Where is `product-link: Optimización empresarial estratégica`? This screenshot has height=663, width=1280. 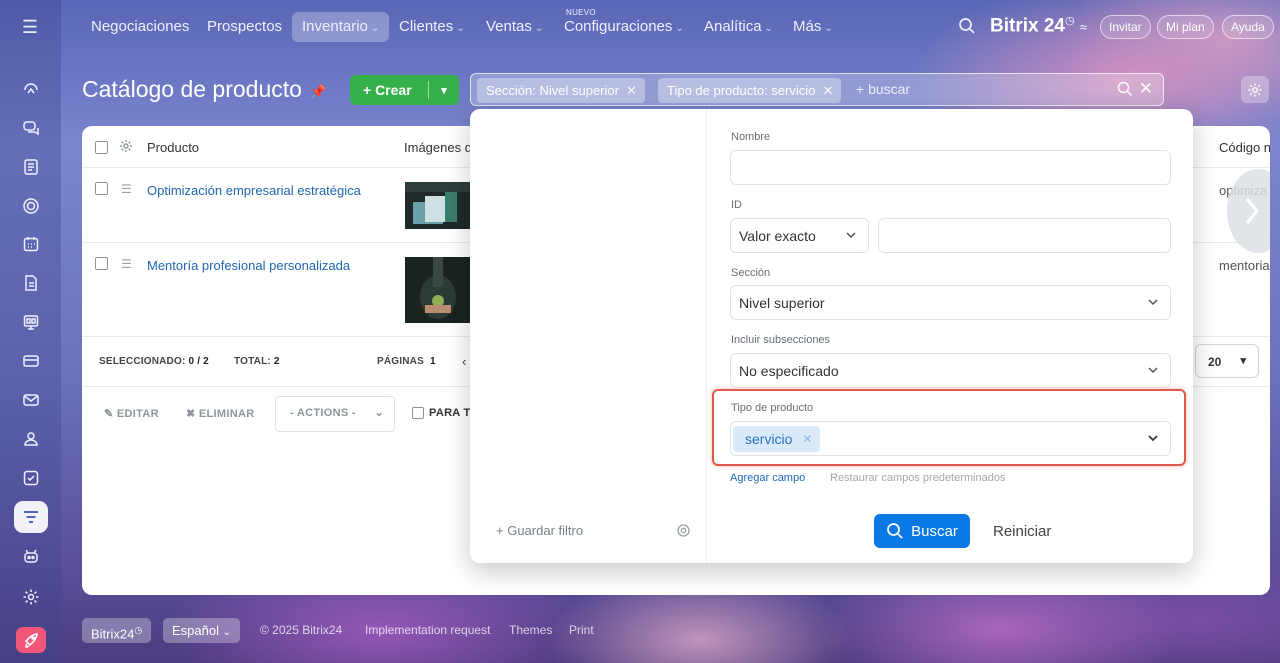 product-link: Optimización empresarial estratégica is located at coordinates (254, 190).